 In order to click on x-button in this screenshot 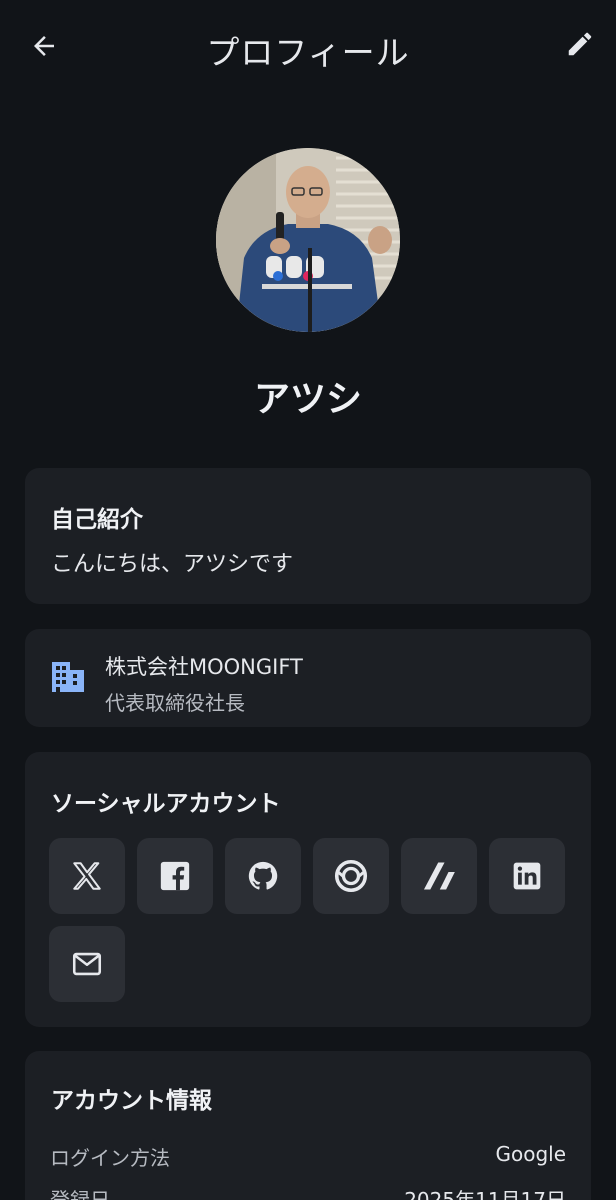, I will do `click(87, 876)`.